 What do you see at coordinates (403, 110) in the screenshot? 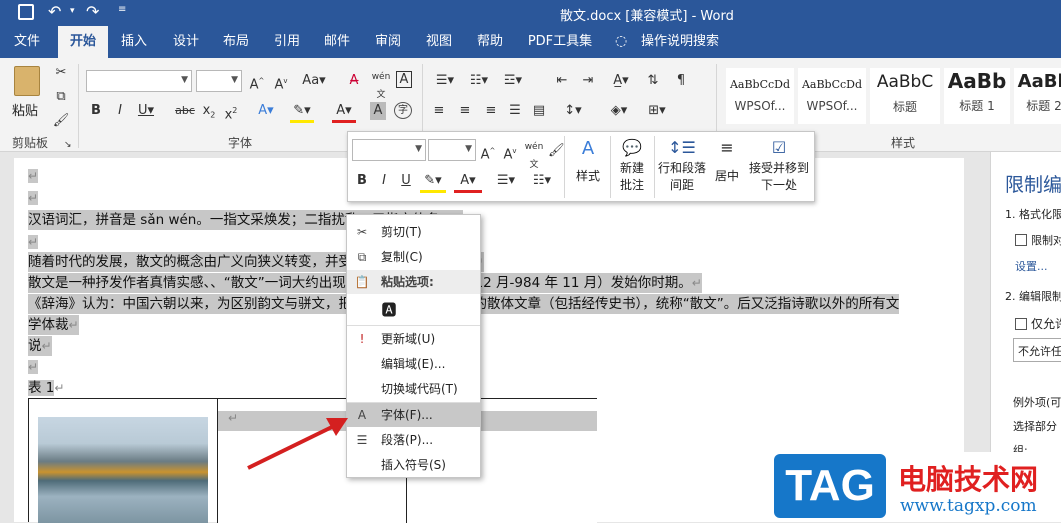
I see `enclose-characters-icon: 字` at bounding box center [403, 110].